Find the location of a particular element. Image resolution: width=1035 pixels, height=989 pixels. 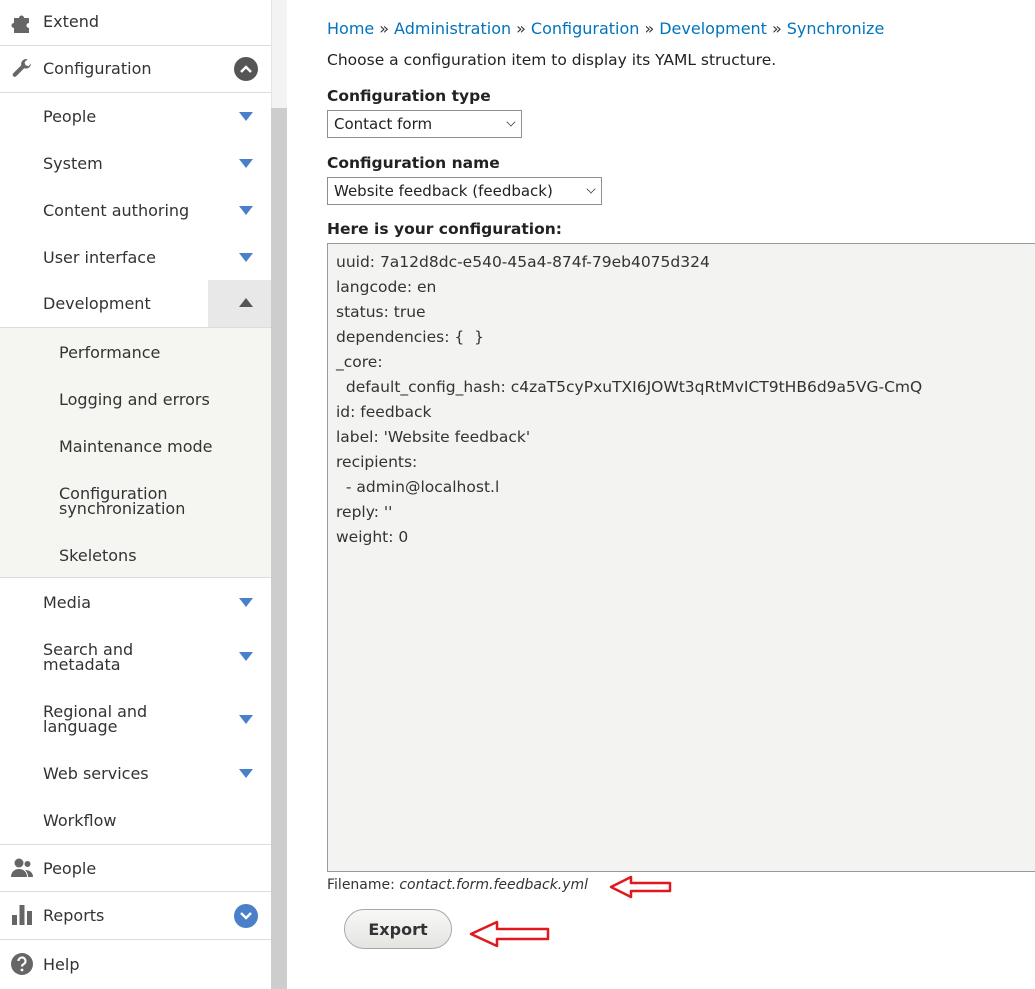

sidebar-item-label: User interface is located at coordinates (99, 257).